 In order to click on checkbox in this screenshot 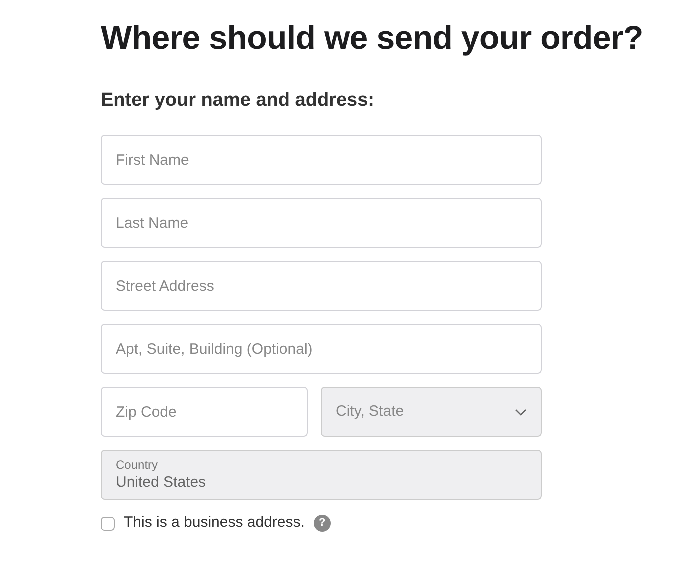, I will do `click(108, 523)`.